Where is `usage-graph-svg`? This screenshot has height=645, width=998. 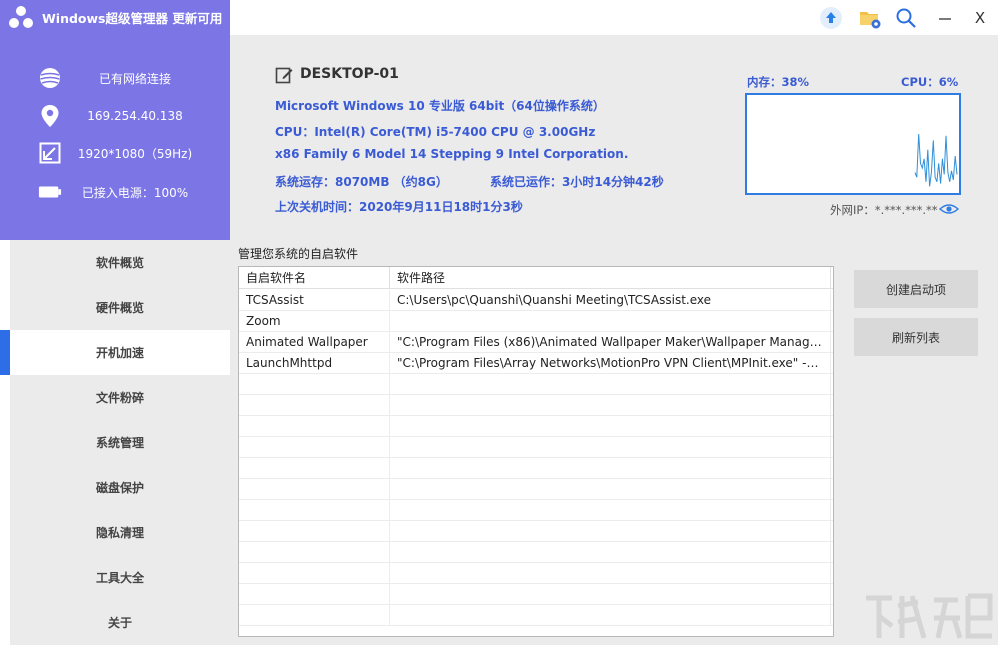 usage-graph-svg is located at coordinates (936, 160).